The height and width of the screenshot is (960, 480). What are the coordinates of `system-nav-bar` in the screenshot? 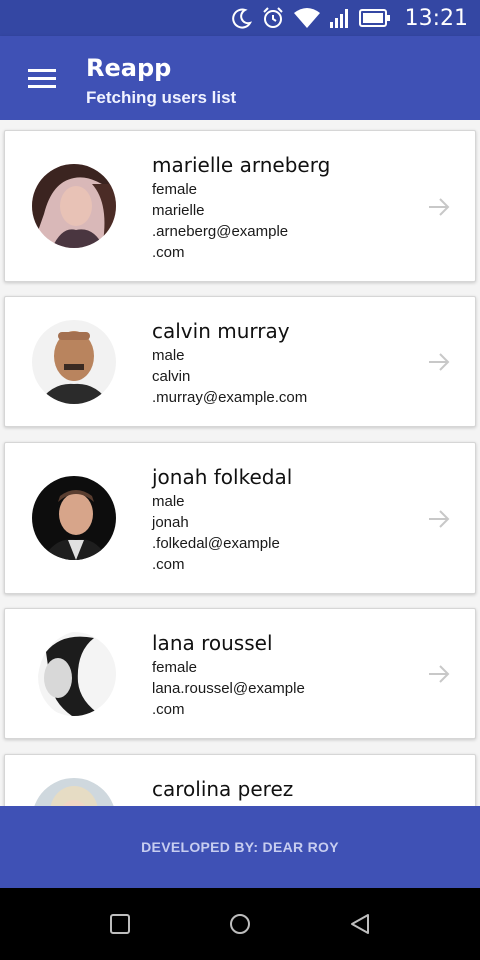 It's located at (240, 924).